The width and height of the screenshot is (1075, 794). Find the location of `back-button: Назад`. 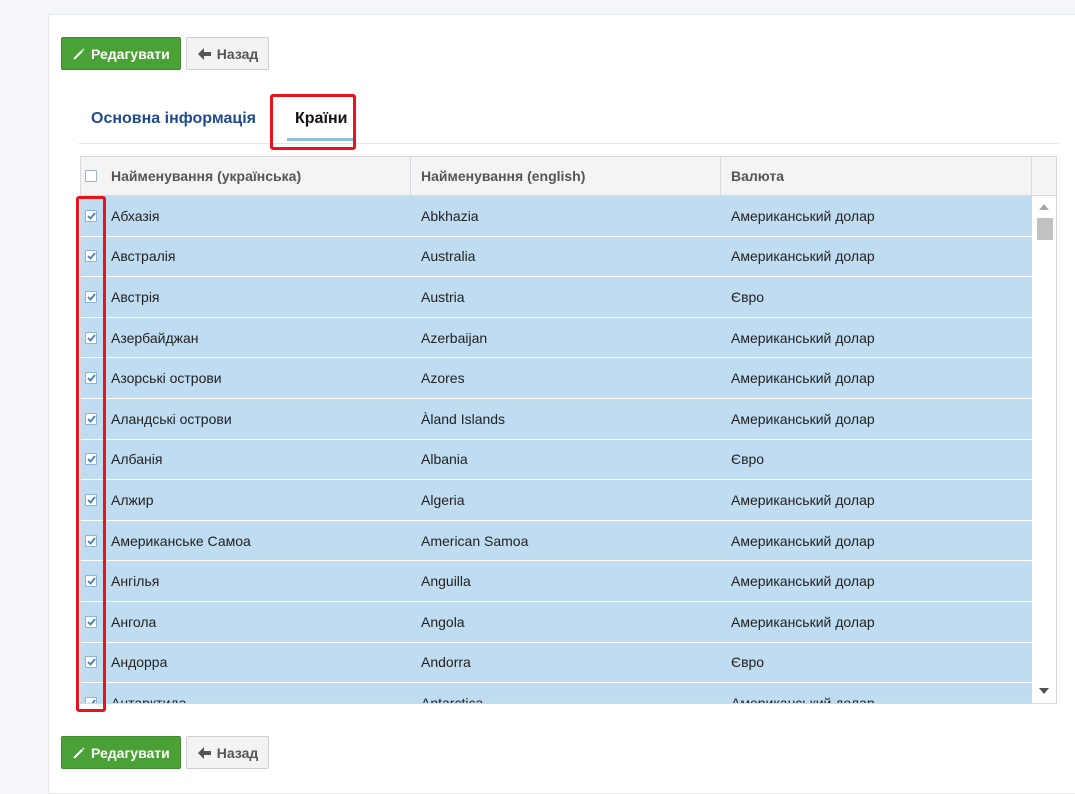

back-button: Назад is located at coordinates (227, 53).